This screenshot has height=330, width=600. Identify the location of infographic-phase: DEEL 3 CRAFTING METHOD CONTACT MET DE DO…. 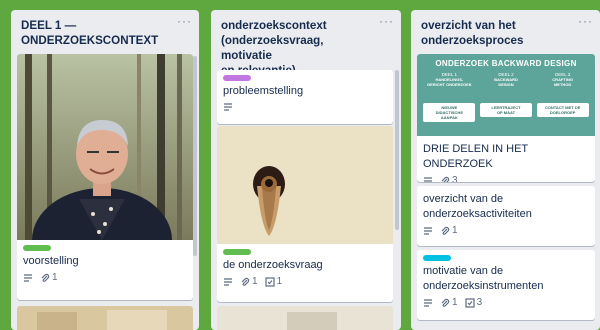
(562, 97).